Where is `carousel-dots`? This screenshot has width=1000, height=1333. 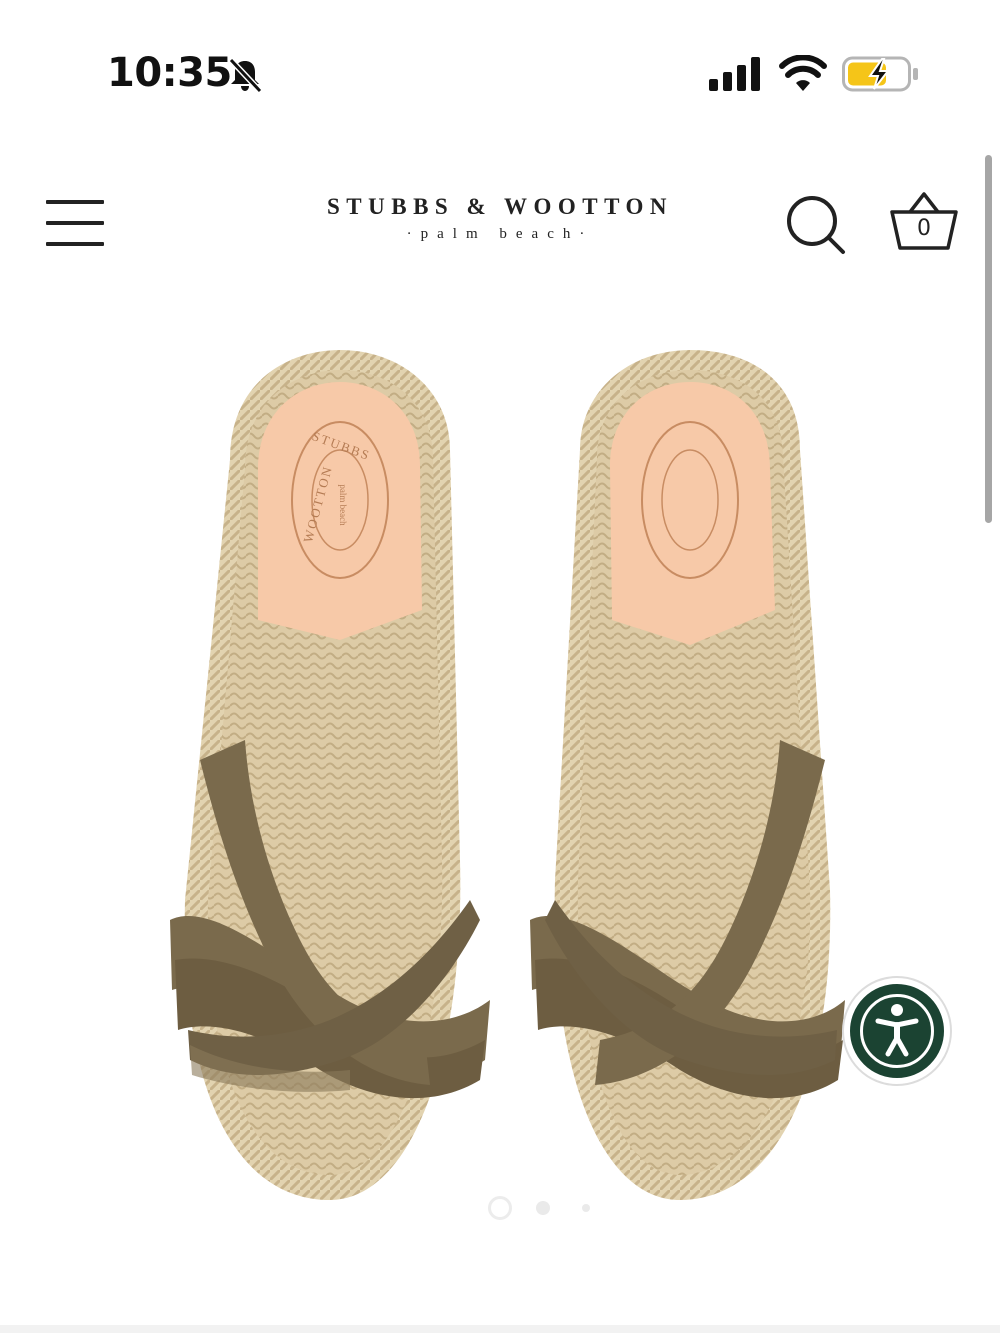
carousel-dots is located at coordinates (500, 1208).